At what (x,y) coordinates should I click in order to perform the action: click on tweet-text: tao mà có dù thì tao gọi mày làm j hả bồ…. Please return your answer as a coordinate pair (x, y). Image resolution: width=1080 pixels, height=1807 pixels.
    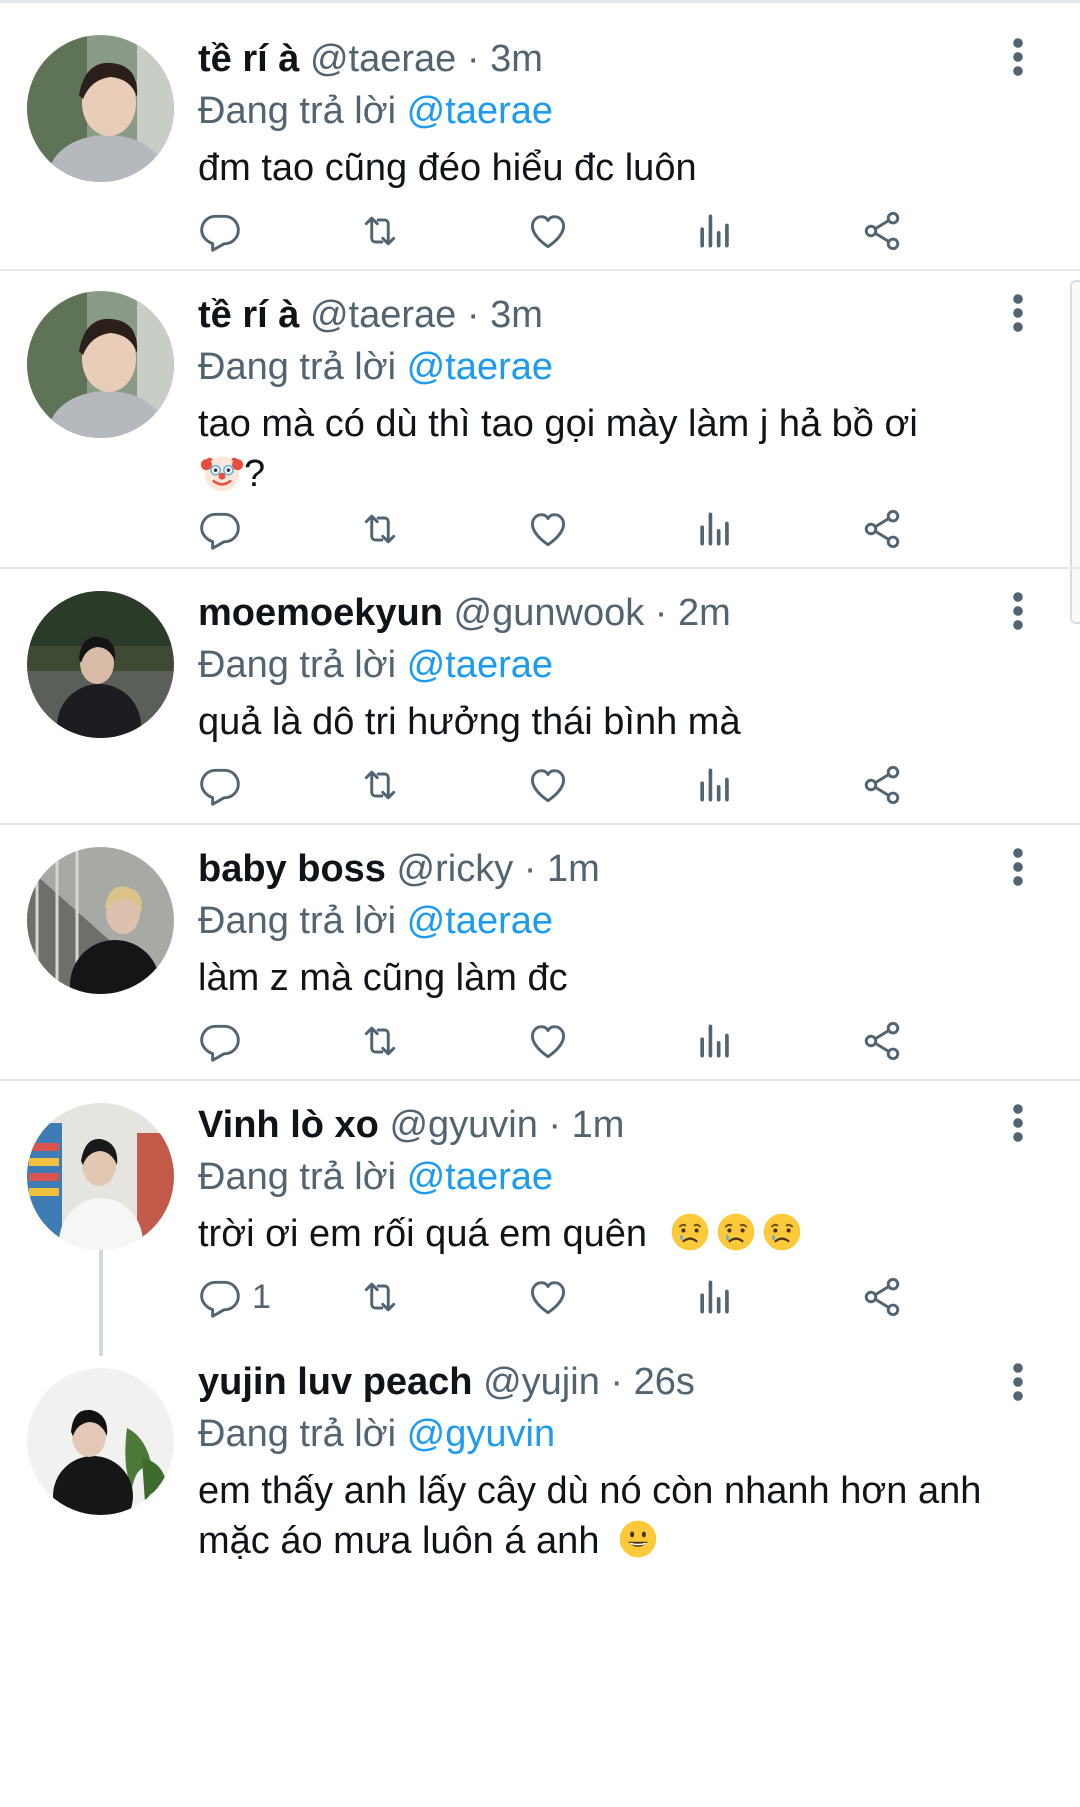
    Looking at the image, I should click on (613, 449).